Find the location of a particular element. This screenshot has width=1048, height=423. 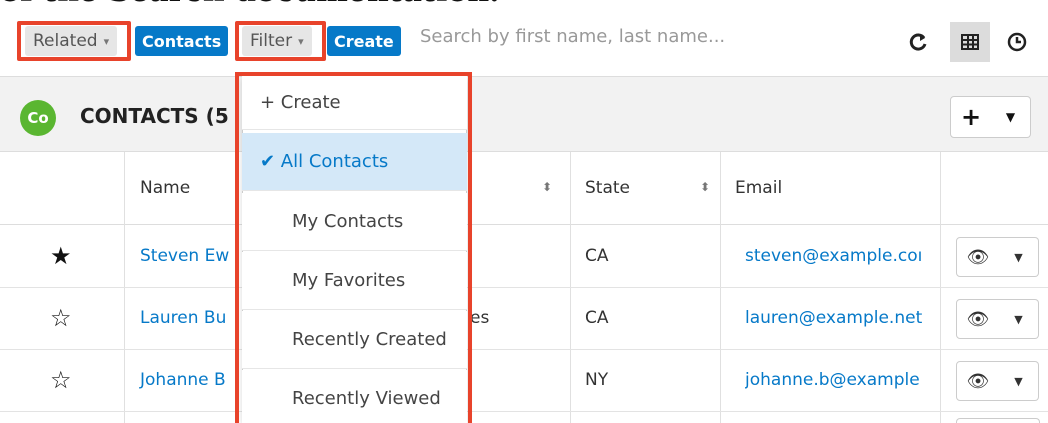

row-action-button-partial is located at coordinates (998, 420).